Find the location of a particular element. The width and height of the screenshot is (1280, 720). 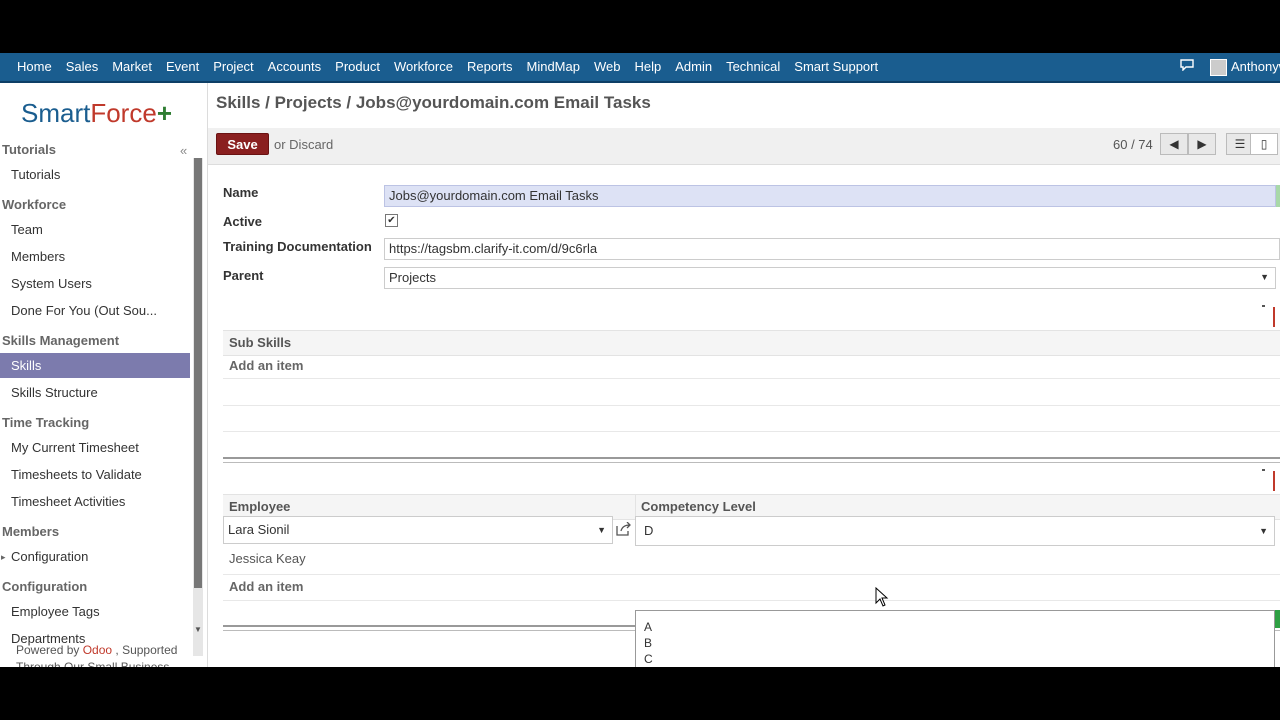

menu-sales: Sales is located at coordinates (82, 67).